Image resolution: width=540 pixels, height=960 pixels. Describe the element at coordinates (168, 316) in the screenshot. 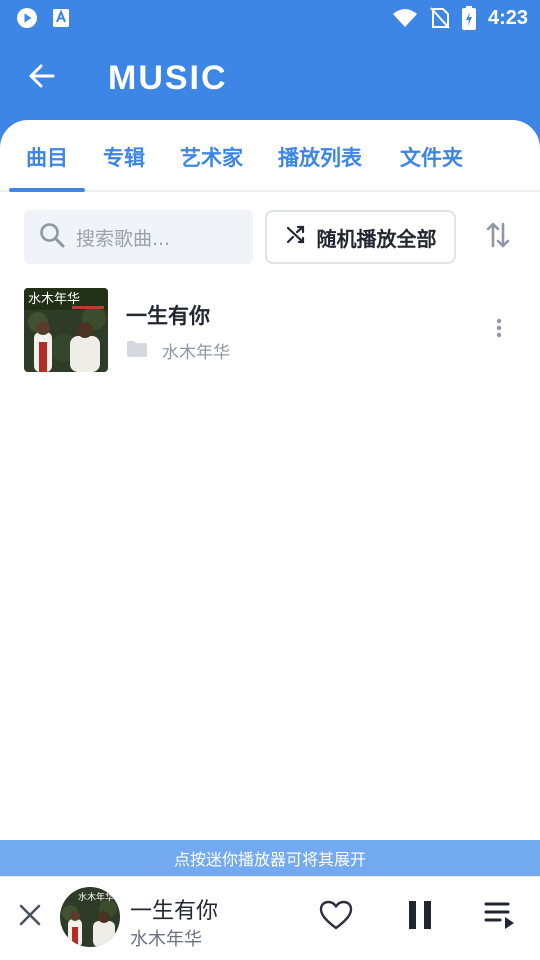

I see `song-title: 一生有你` at that location.